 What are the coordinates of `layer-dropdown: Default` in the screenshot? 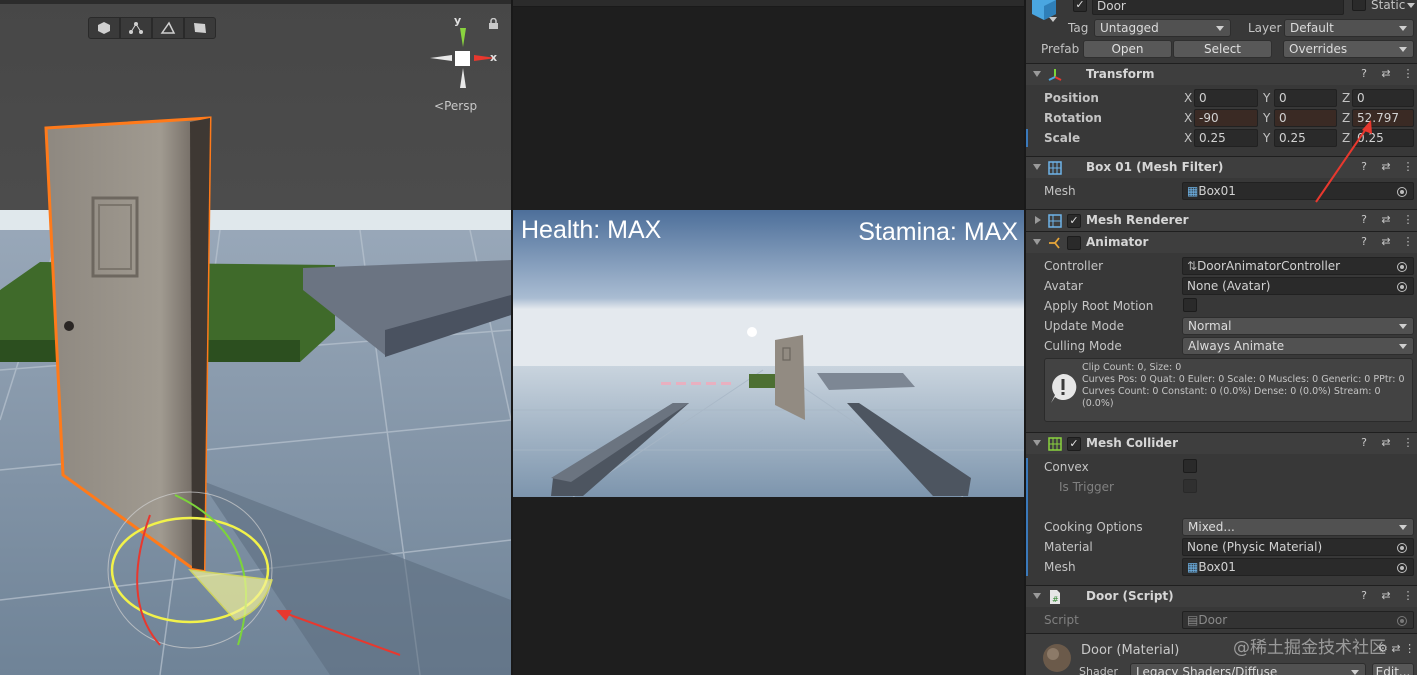 It's located at (1349, 28).